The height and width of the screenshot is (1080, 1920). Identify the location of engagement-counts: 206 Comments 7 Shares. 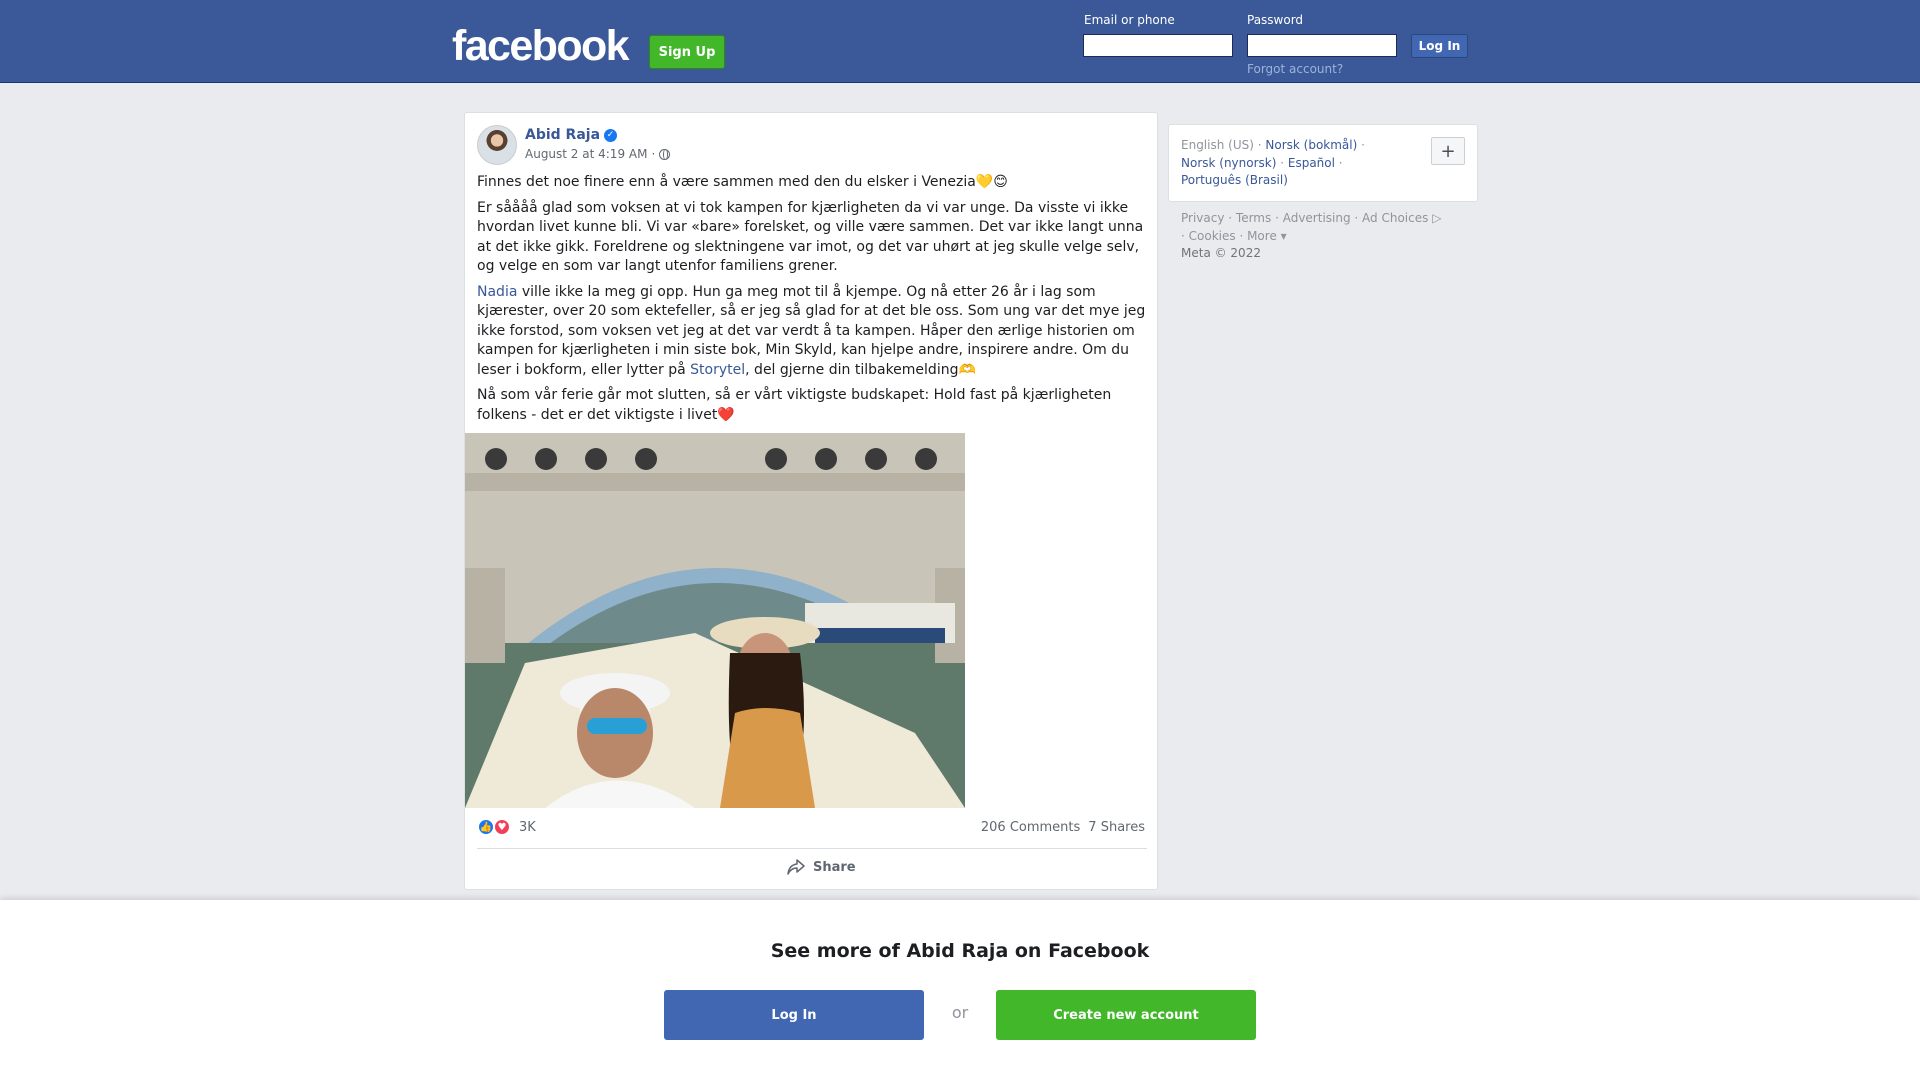
(1063, 827).